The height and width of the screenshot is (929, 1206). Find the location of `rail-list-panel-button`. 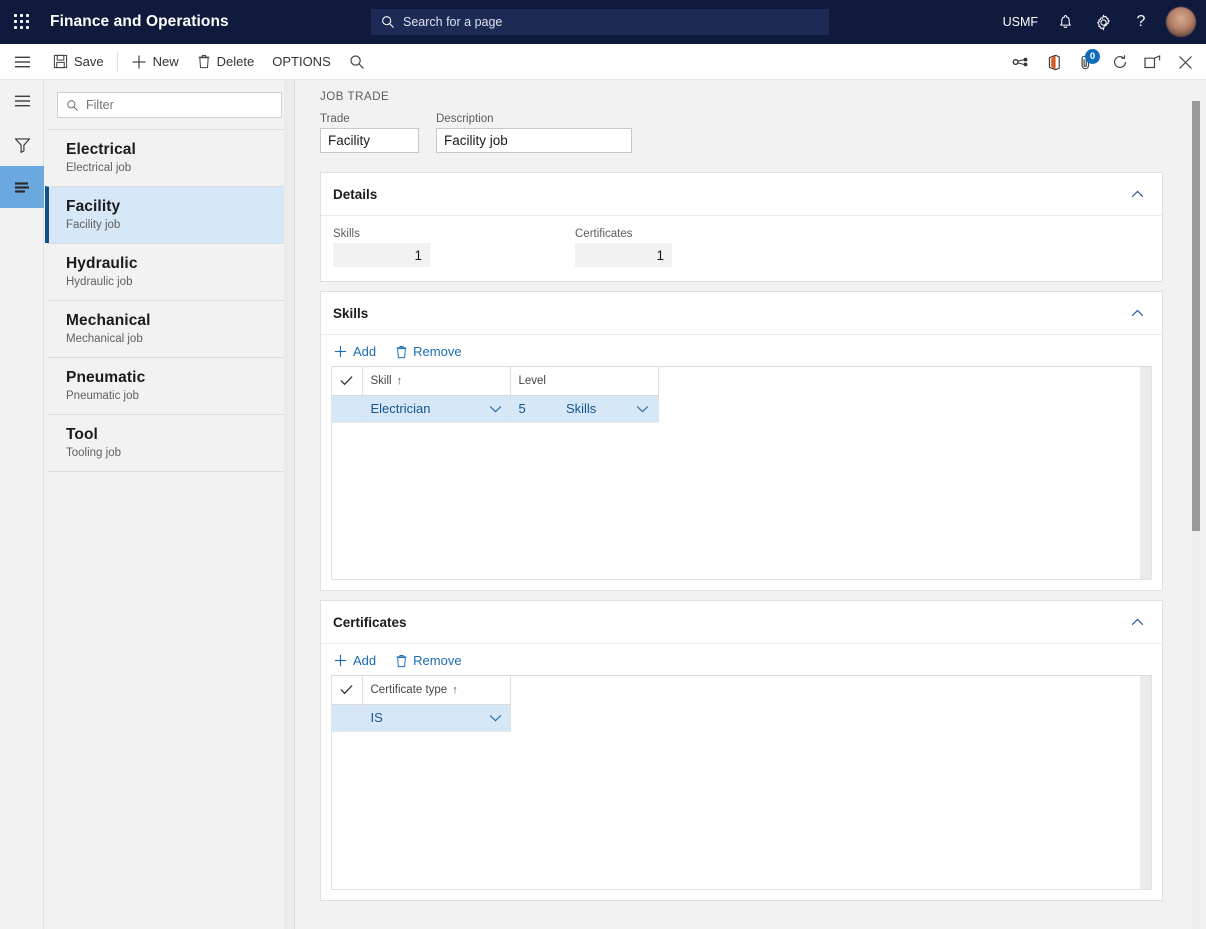

rail-list-panel-button is located at coordinates (22, 187).